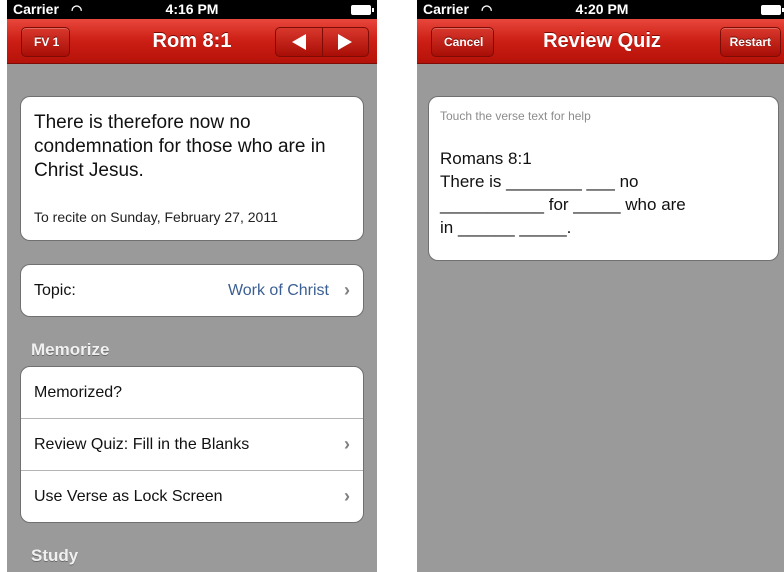  I want to click on status-time: 4:20 PM, so click(602, 9).